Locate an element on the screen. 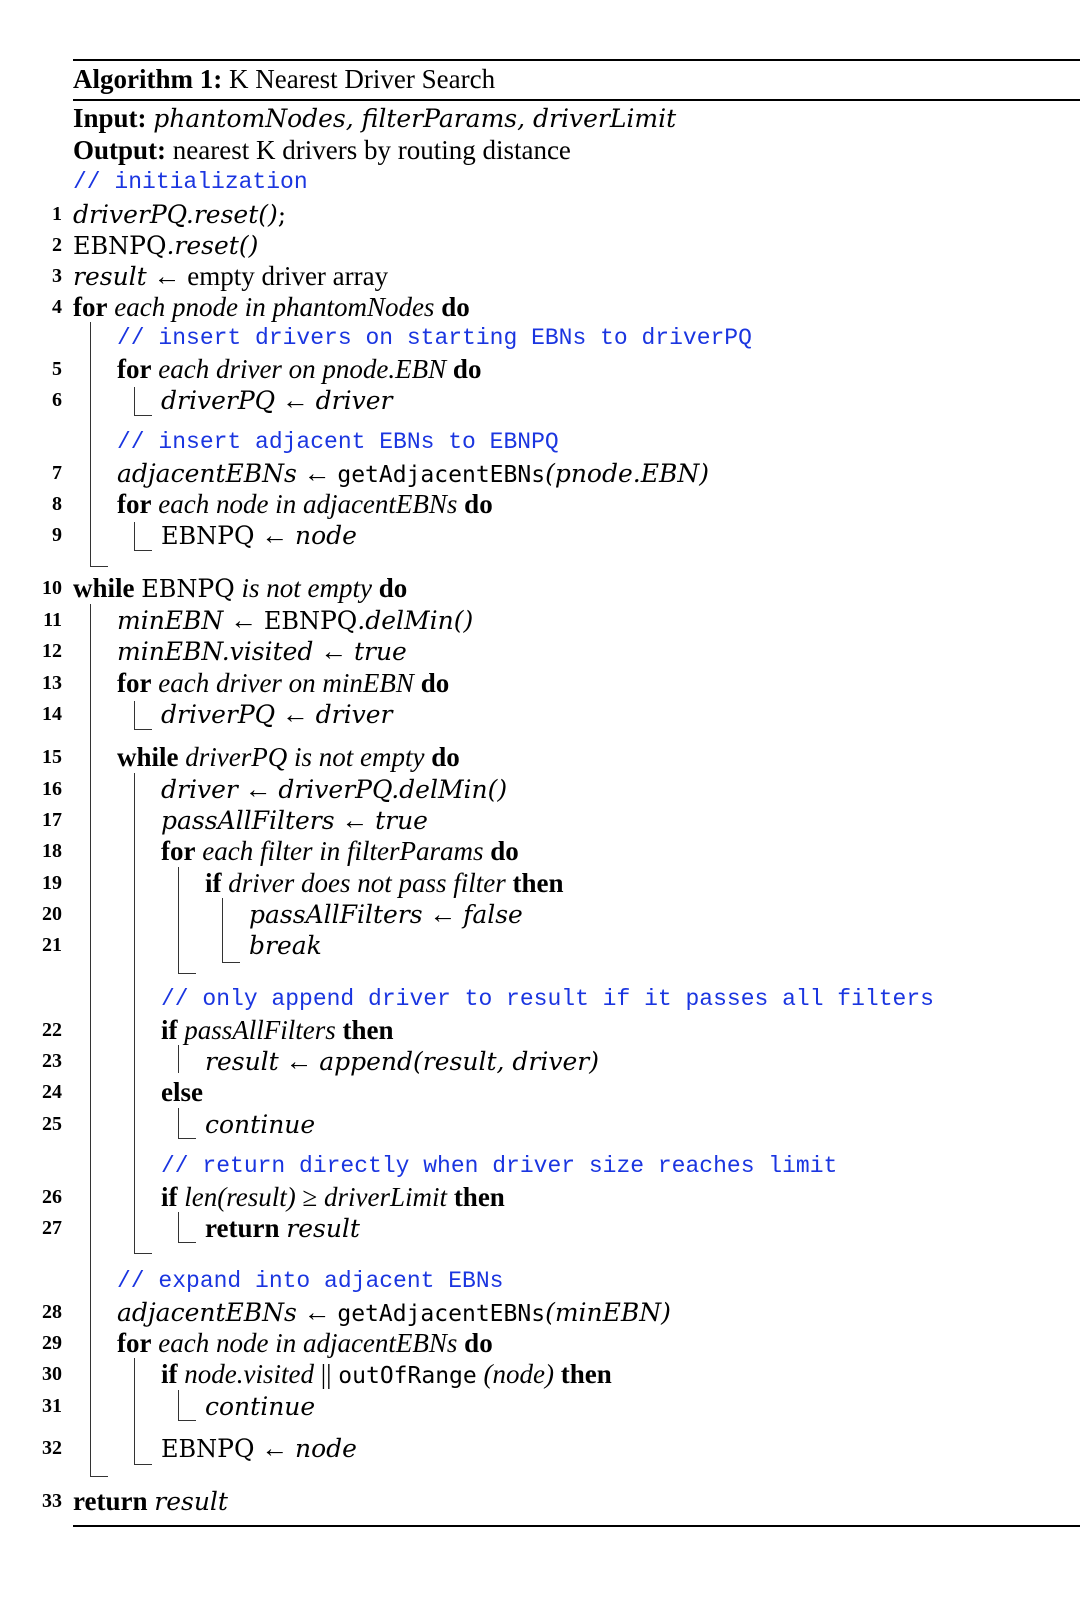  line-number: 10 is located at coordinates (52, 588).